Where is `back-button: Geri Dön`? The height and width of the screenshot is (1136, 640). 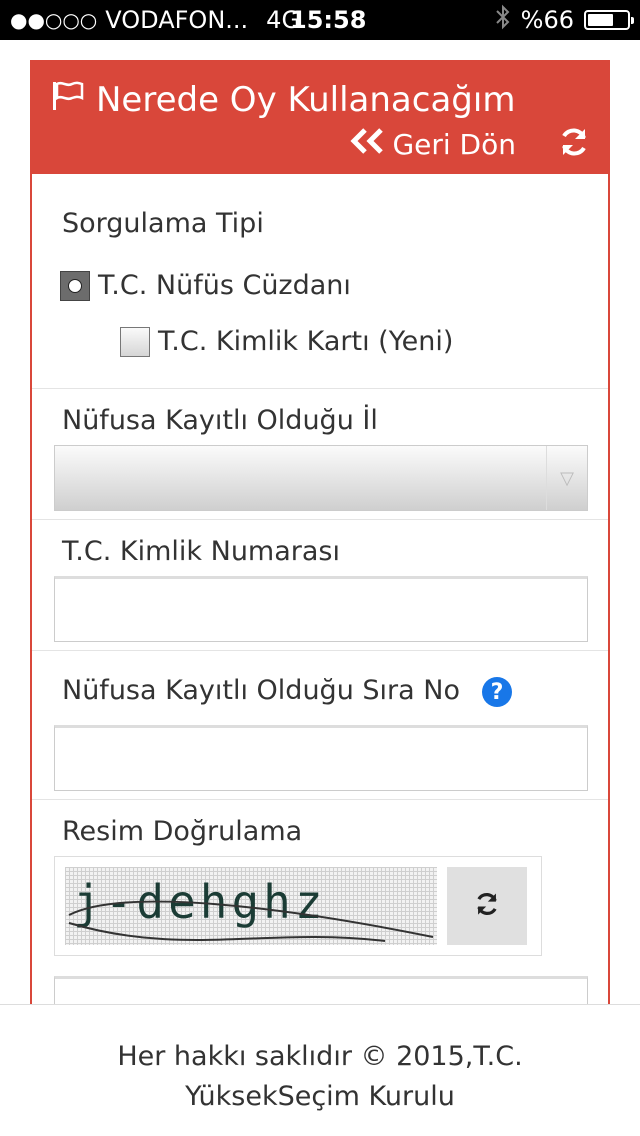 back-button: Geri Dön is located at coordinates (432, 144).